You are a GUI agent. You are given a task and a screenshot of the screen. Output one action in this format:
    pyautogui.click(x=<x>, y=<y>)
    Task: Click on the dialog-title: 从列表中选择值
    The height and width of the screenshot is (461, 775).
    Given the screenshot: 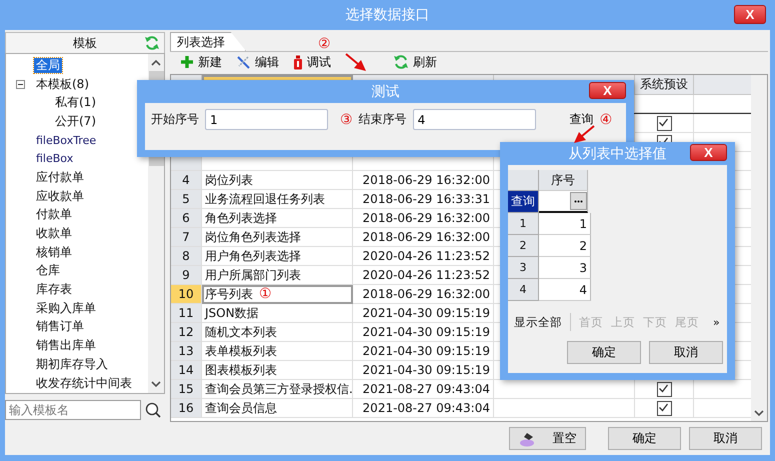 What is the action you would take?
    pyautogui.click(x=617, y=153)
    